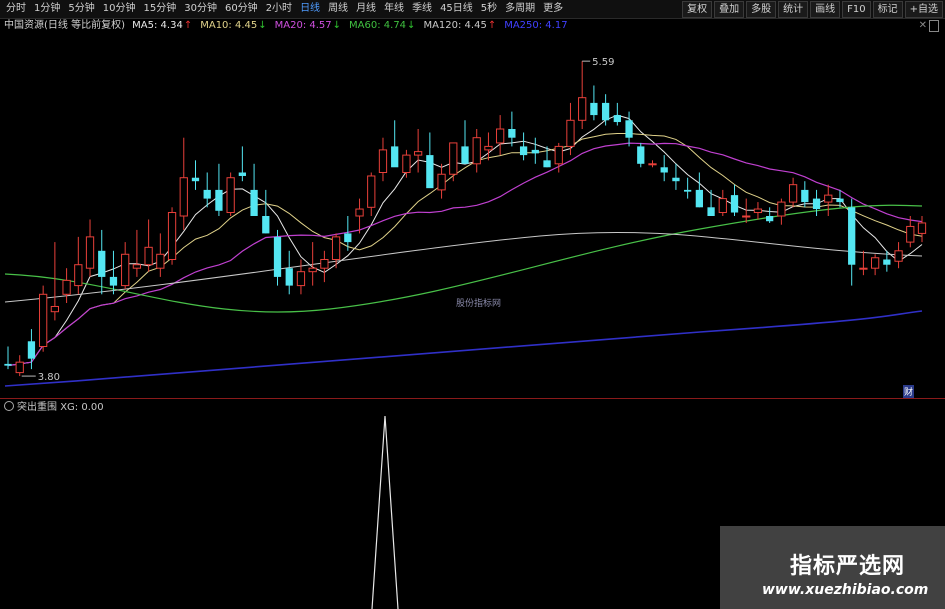  Describe the element at coordinates (793, 9) in the screenshot. I see `toolbar-button: 统计` at that location.